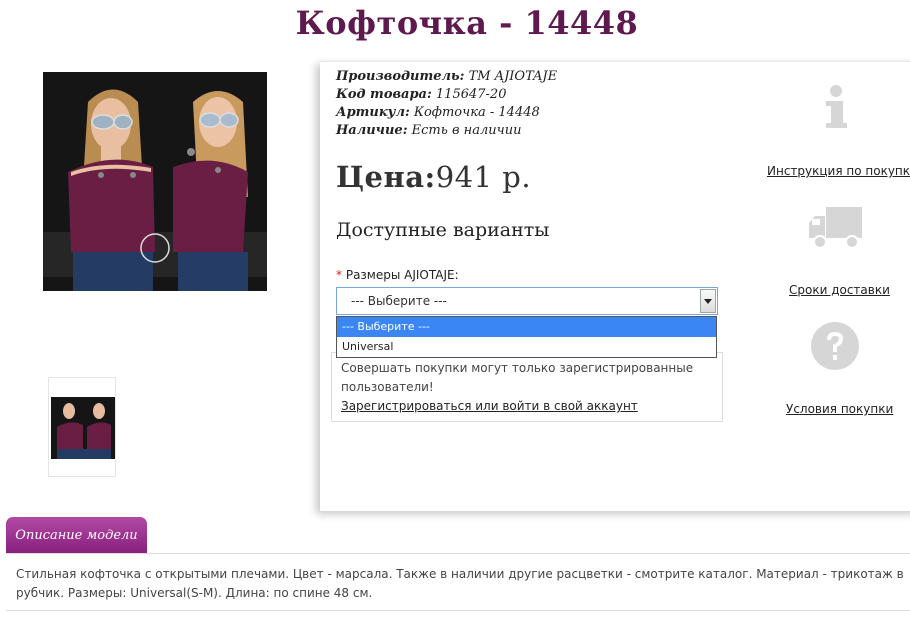  I want to click on size-option-placeholder: --- Выберите ---, so click(526, 327).